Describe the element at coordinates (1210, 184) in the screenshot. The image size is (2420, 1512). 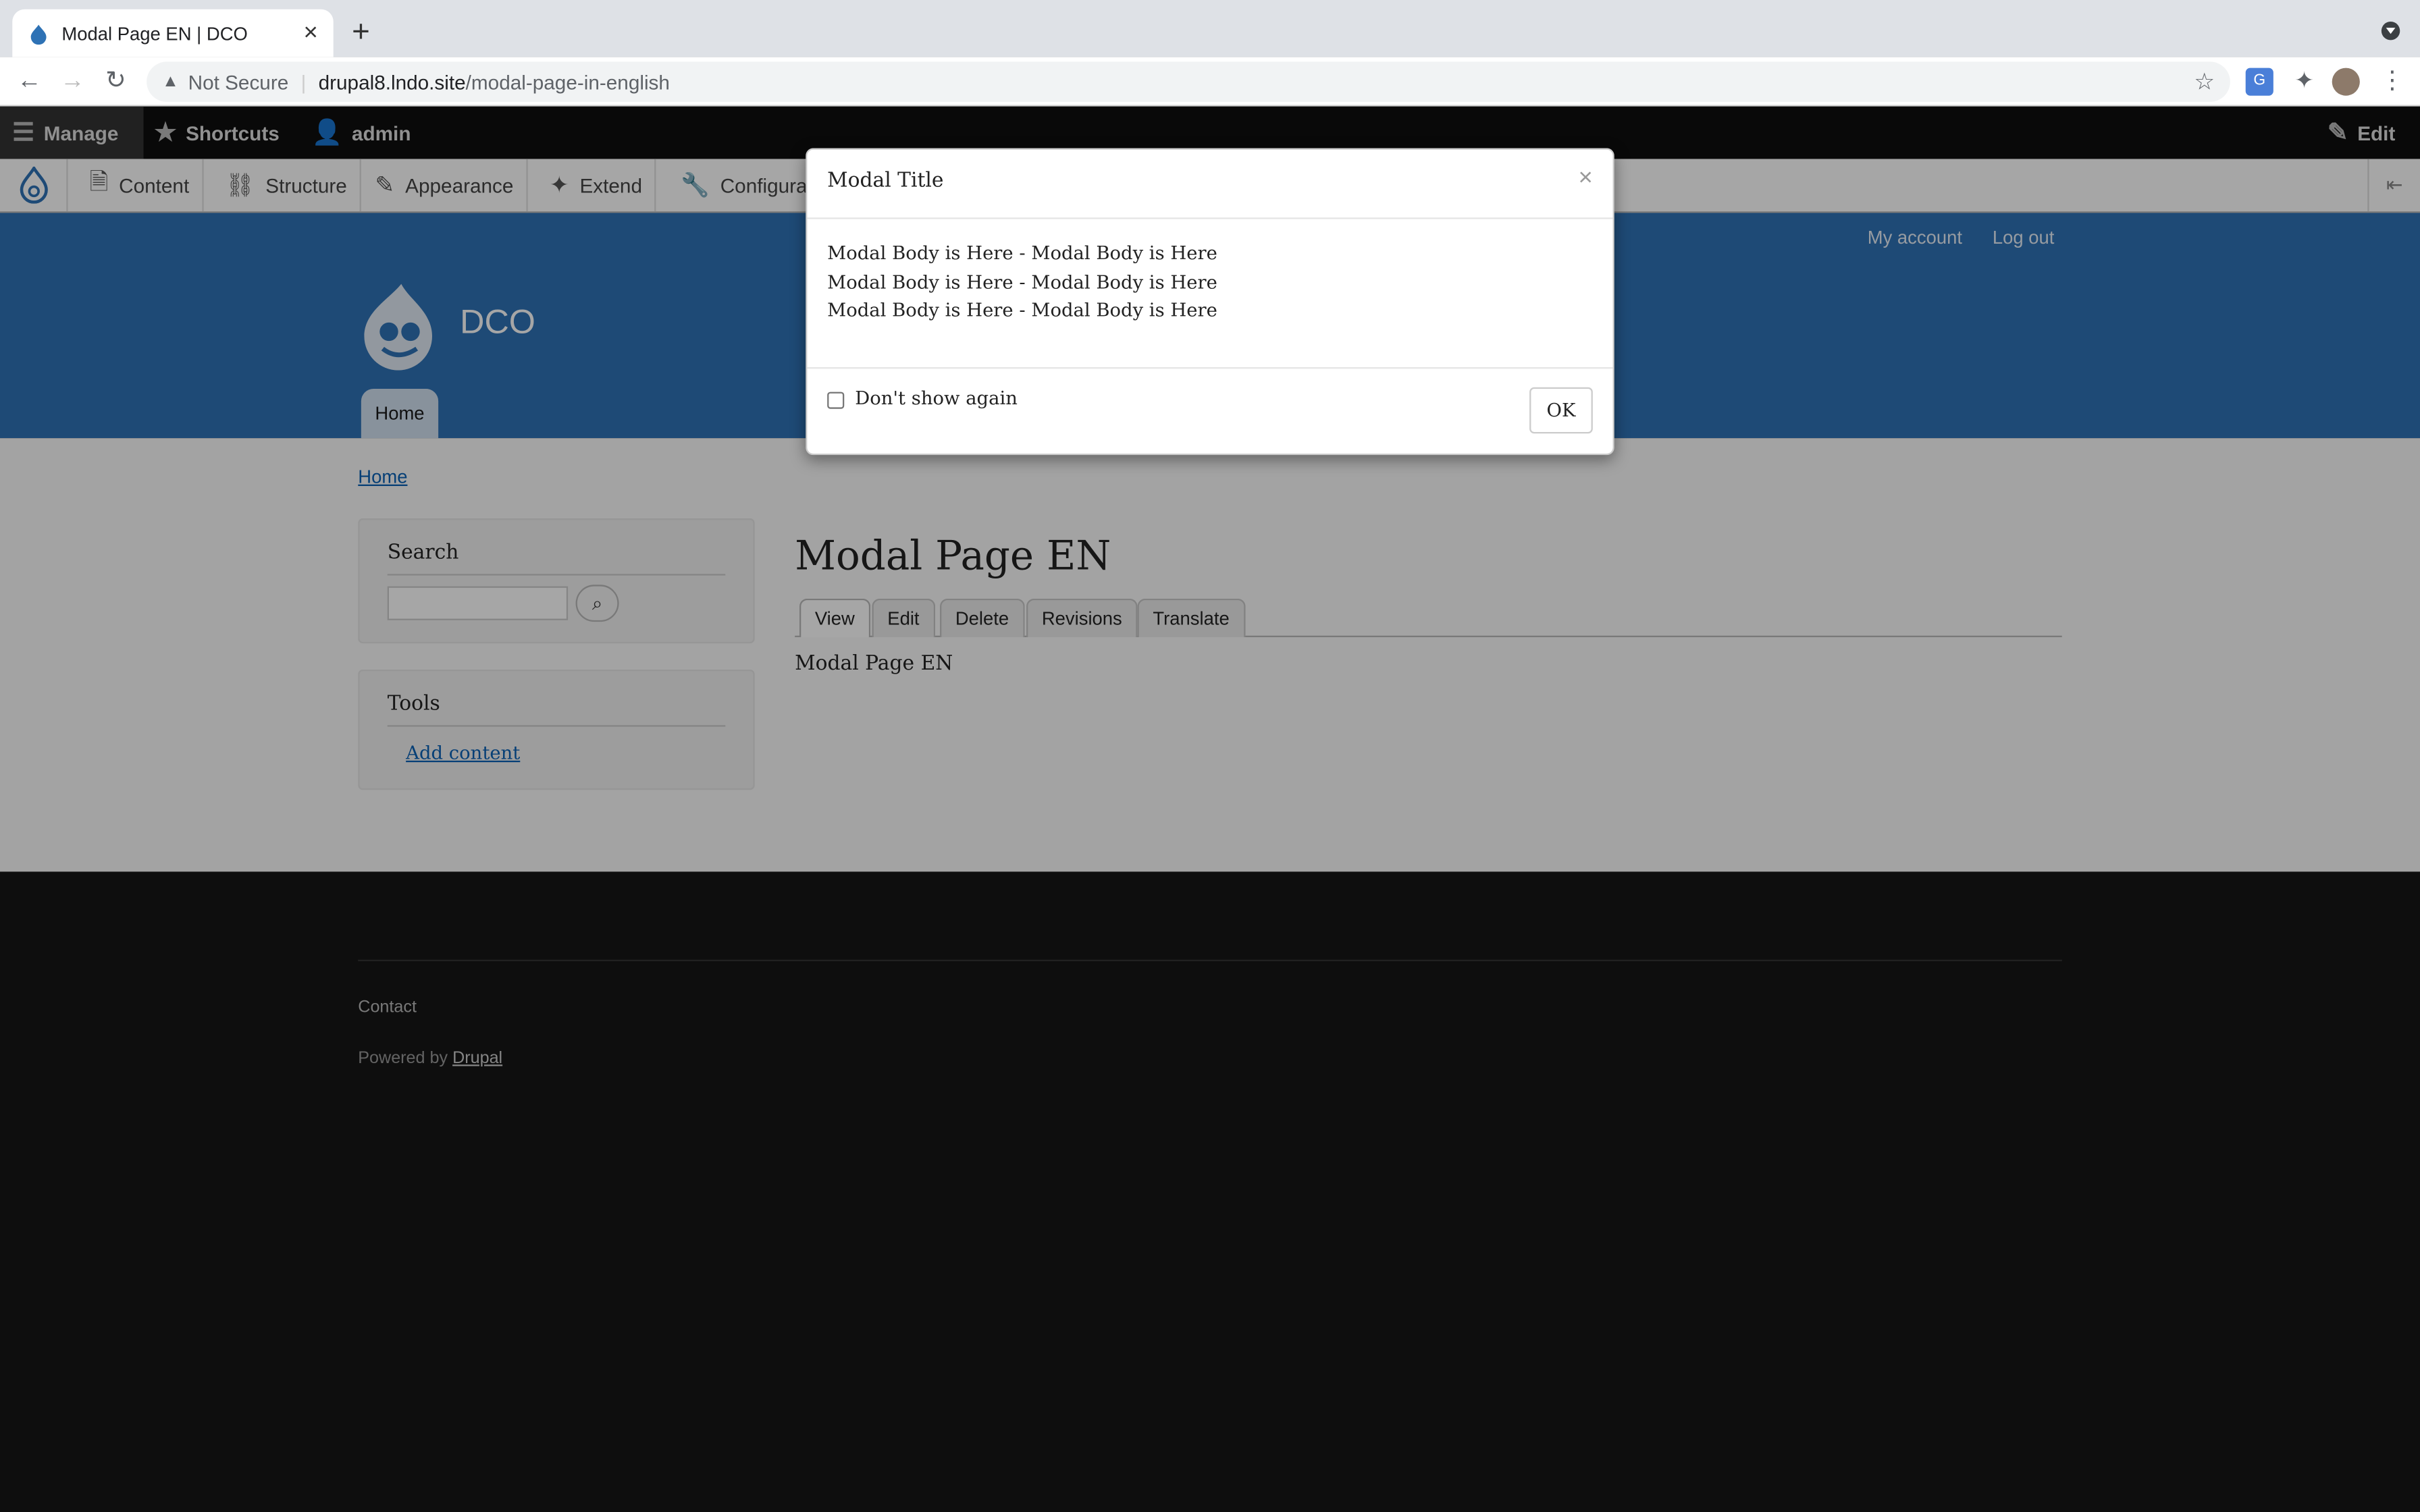
I see `modal-header: Modal Title ×` at that location.